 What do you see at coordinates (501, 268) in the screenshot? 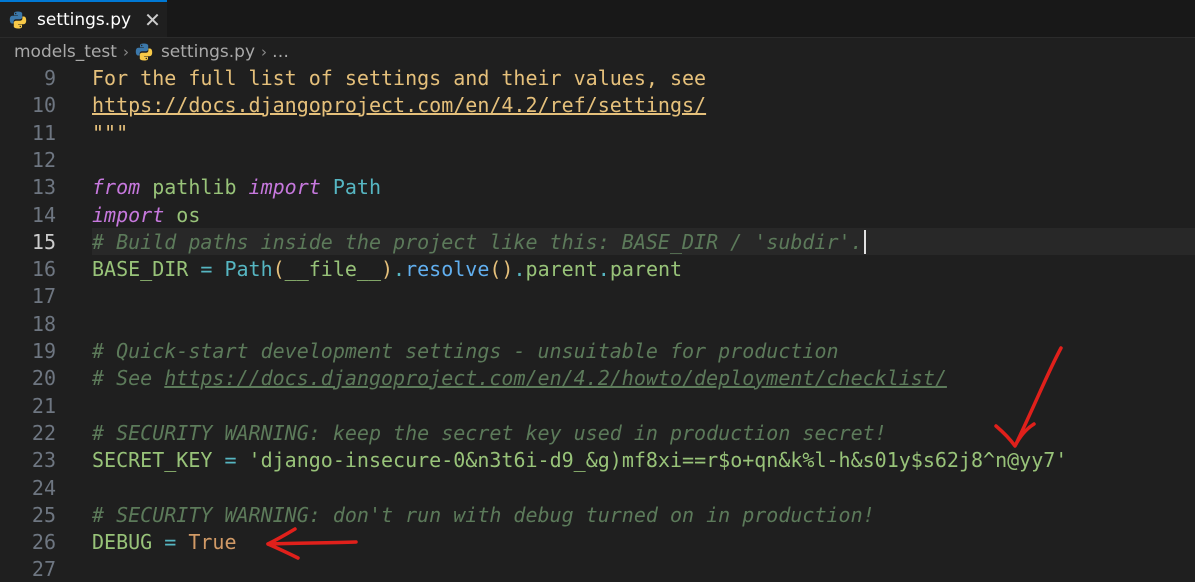
I see `code-token: ()` at bounding box center [501, 268].